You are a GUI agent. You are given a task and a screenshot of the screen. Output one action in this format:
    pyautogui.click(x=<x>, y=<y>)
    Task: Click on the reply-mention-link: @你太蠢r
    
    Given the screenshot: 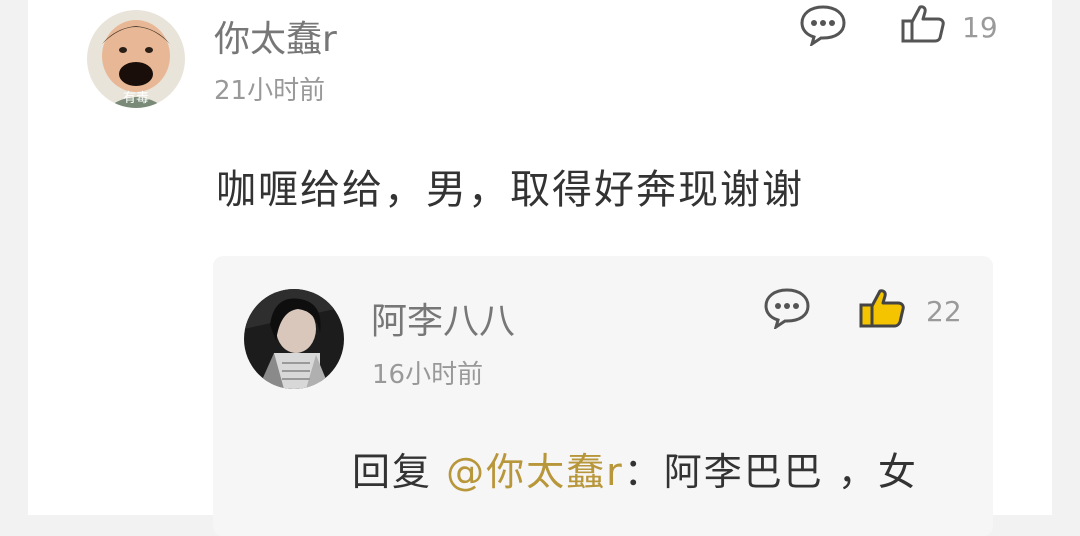 What is the action you would take?
    pyautogui.click(x=535, y=472)
    